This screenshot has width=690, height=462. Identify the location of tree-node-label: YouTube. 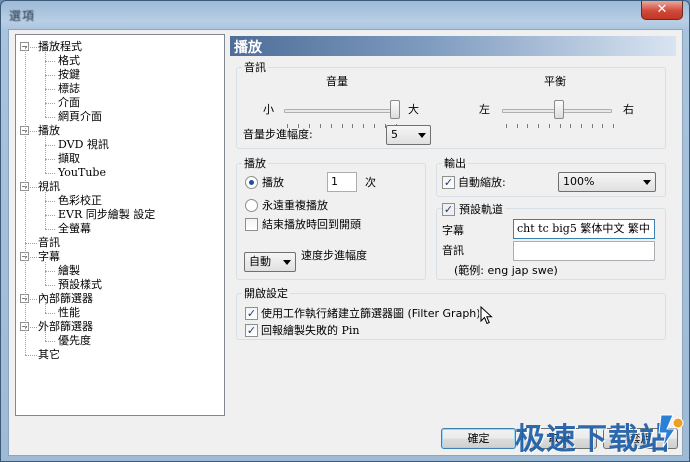
(82, 172).